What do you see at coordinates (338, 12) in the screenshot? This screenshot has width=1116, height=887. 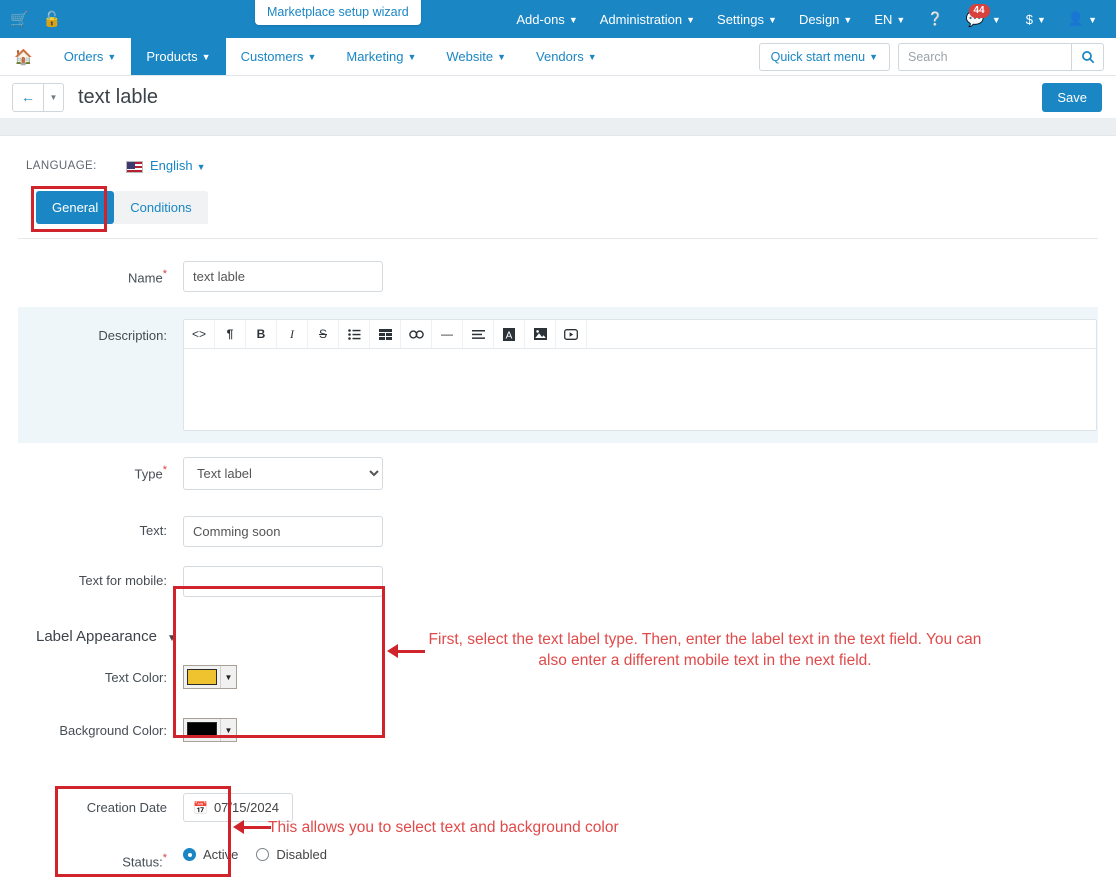 I see `marketplace-setup-wizard-tooltip: Marketplace setup wizard` at bounding box center [338, 12].